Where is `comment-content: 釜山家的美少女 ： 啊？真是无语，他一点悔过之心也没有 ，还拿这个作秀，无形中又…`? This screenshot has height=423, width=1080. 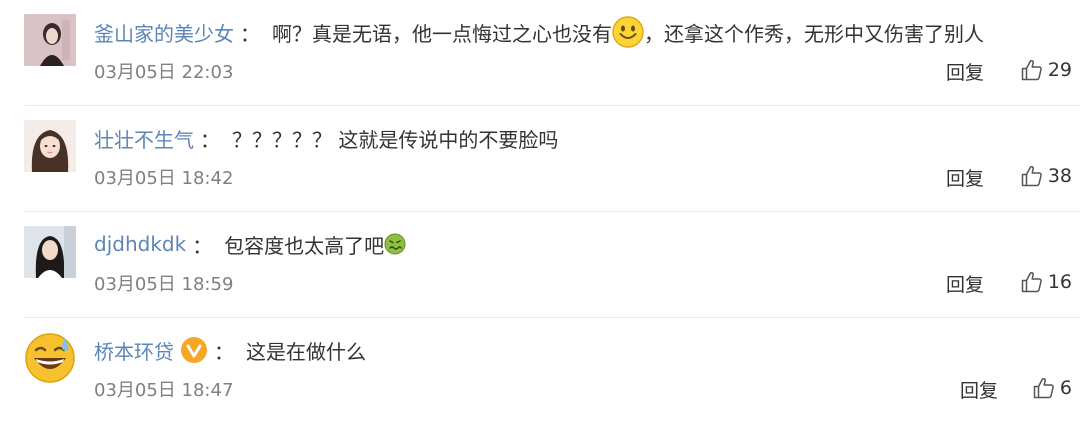
comment-content: 釜山家的美少女 ： 啊？真是无语，他一点悔过之心也没有 ，还拿这个作秀，无形中又… is located at coordinates (539, 32).